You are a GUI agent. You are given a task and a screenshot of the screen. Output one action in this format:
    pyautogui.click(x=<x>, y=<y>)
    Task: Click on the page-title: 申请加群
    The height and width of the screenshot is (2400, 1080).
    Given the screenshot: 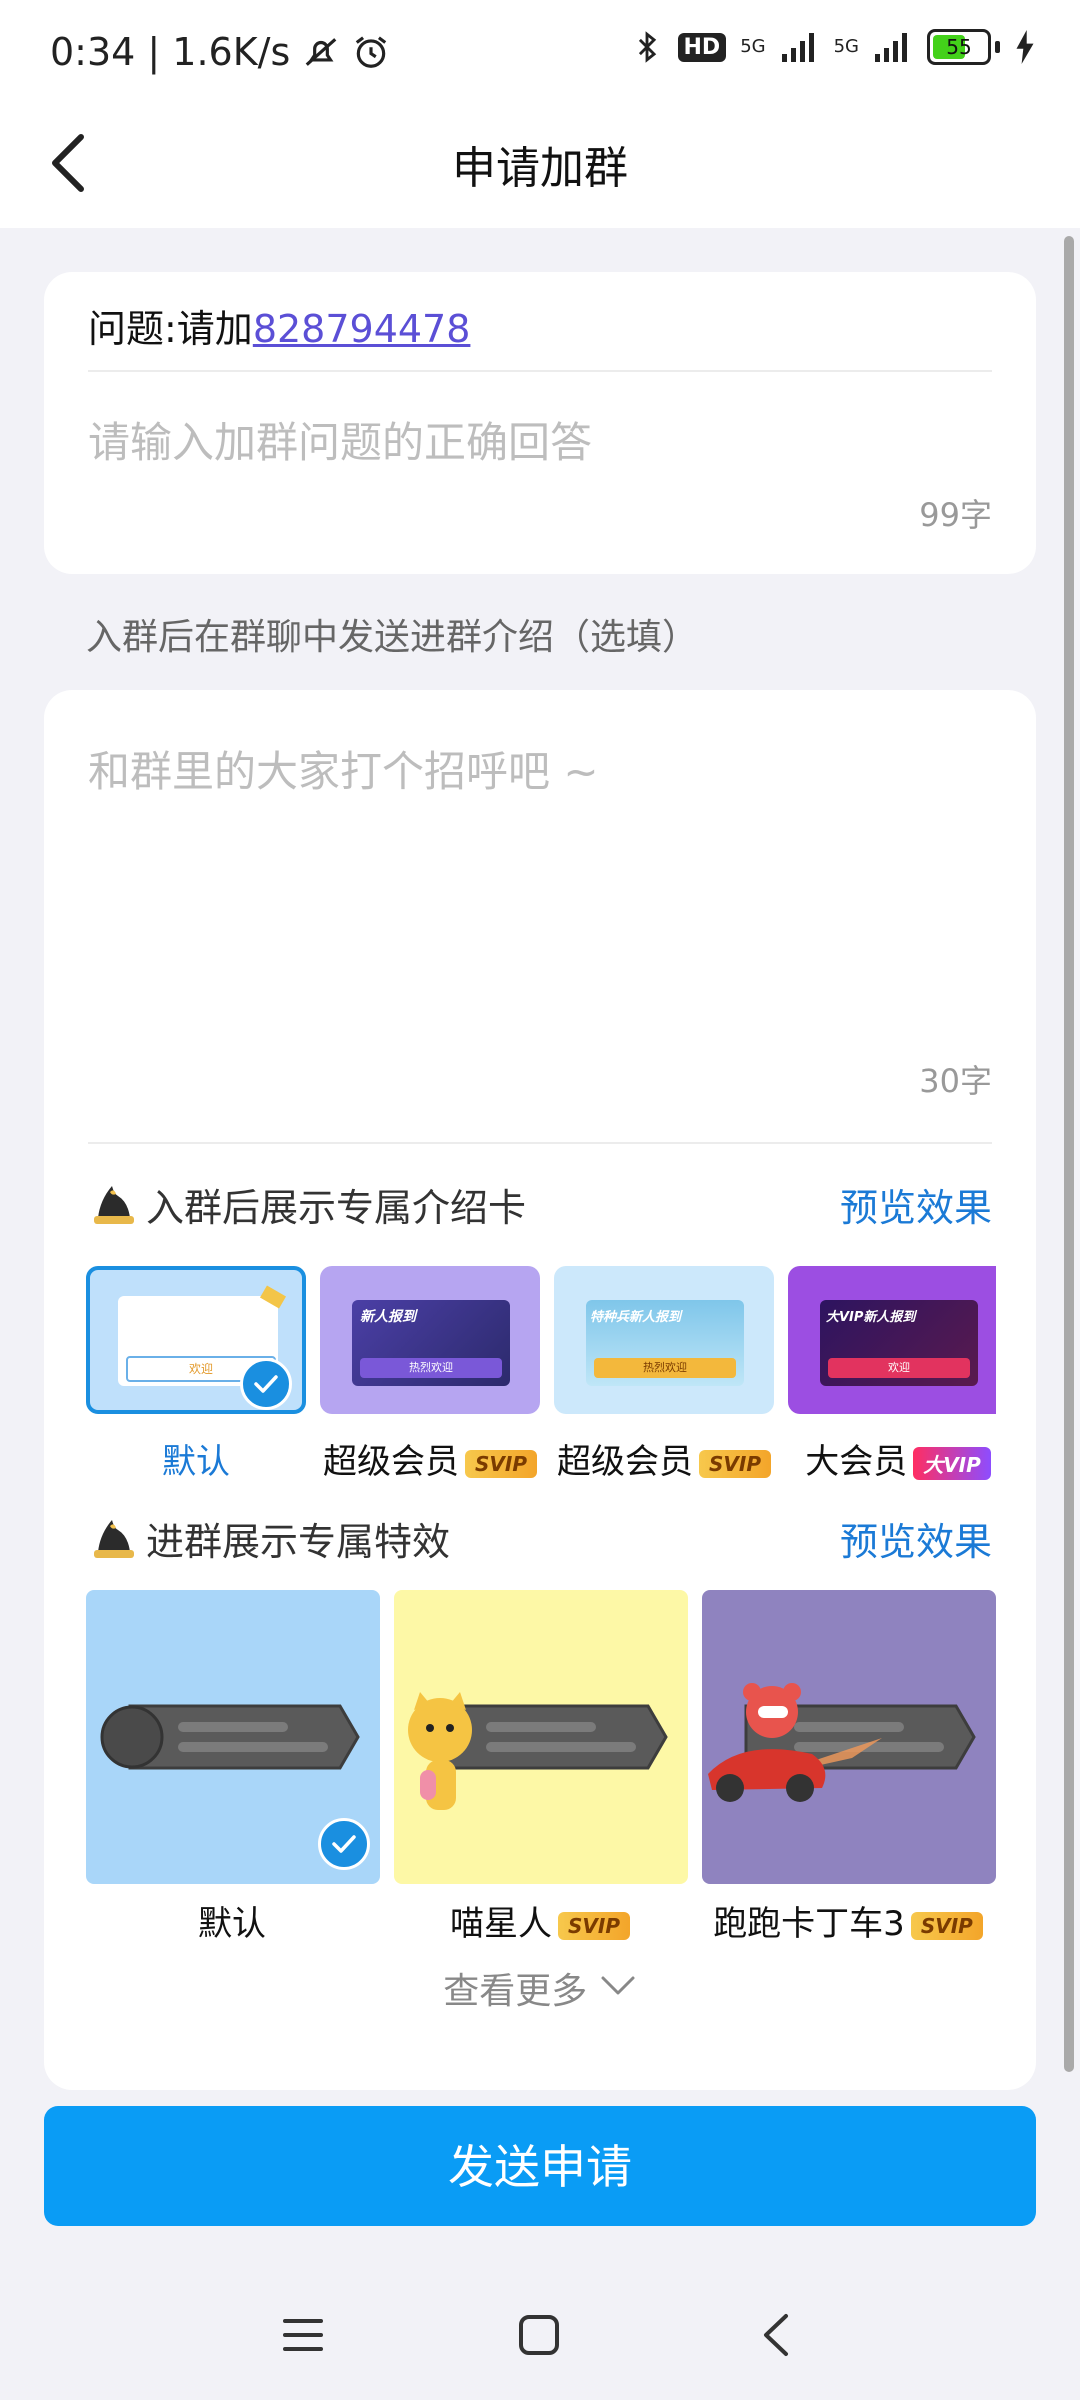 What is the action you would take?
    pyautogui.click(x=540, y=168)
    